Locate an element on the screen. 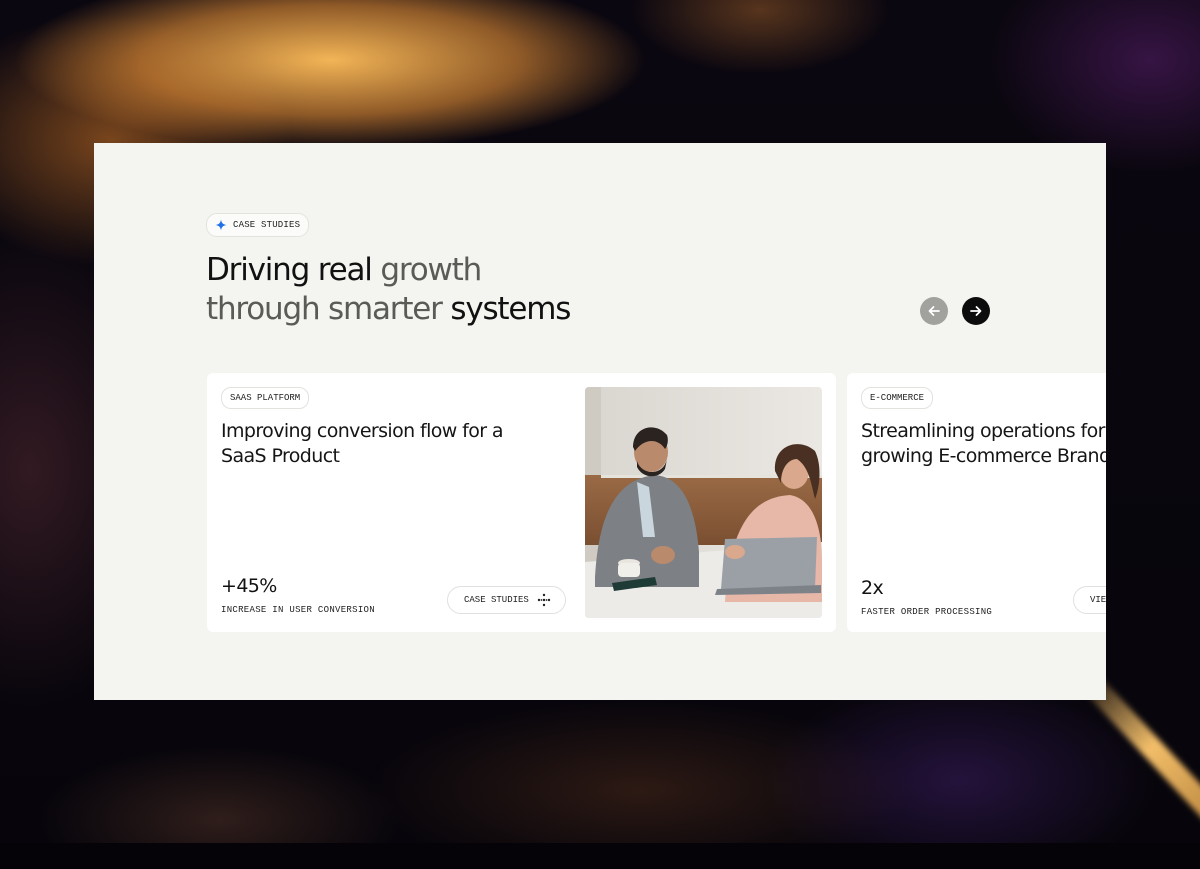 The image size is (1200, 869). category-tag: E-COMMERCE is located at coordinates (897, 398).